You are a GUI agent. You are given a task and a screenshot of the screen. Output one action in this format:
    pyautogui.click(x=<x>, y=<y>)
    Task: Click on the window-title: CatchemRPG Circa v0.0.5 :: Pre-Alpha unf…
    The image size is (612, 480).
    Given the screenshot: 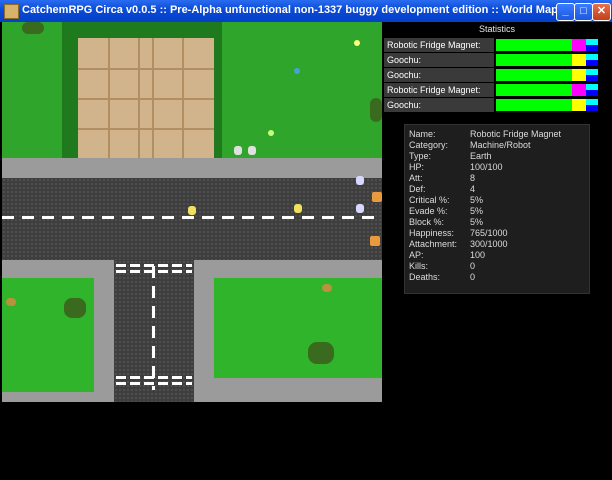 What is the action you would take?
    pyautogui.click(x=290, y=10)
    